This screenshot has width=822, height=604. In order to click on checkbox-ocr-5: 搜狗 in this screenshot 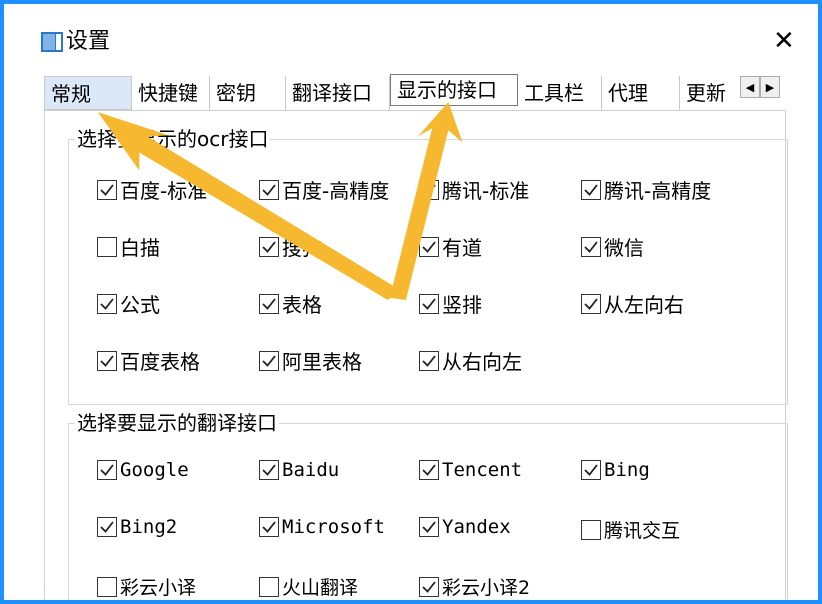, I will do `click(290, 246)`.